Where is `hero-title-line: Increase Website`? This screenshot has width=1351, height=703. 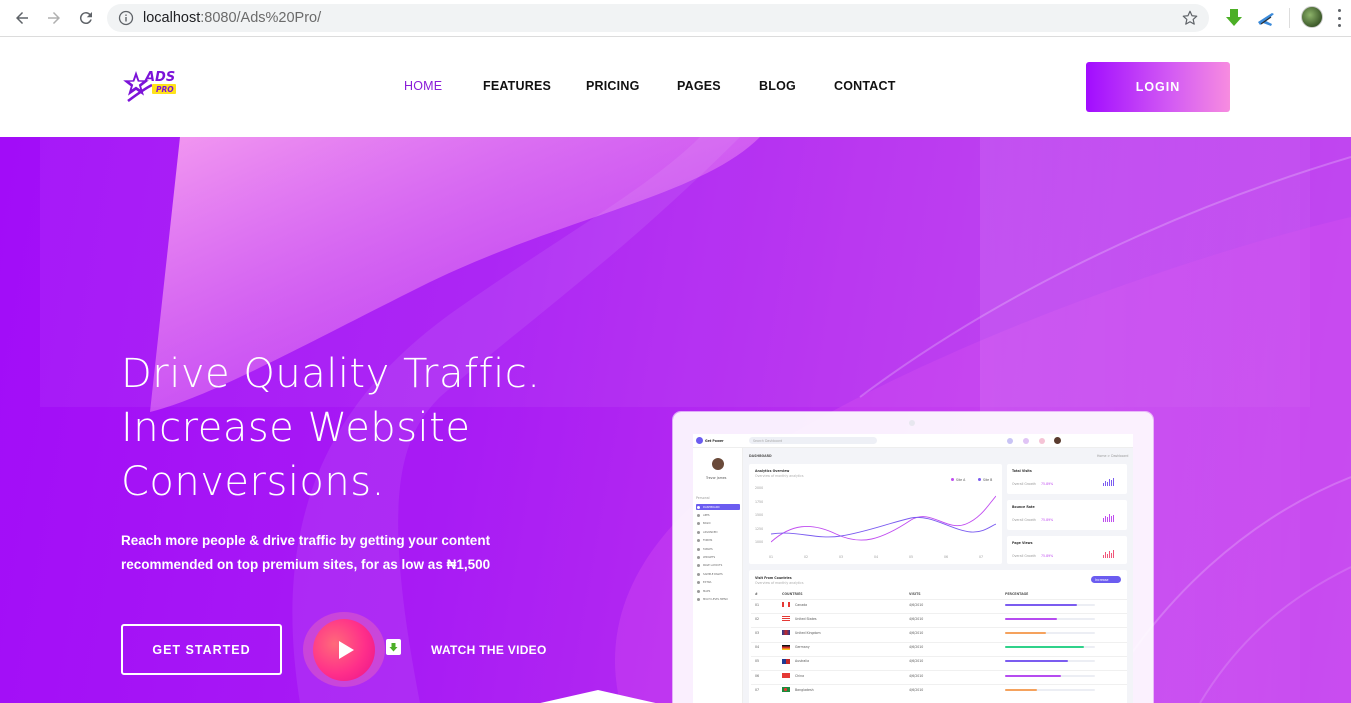 hero-title-line: Increase Website is located at coordinates (296, 428).